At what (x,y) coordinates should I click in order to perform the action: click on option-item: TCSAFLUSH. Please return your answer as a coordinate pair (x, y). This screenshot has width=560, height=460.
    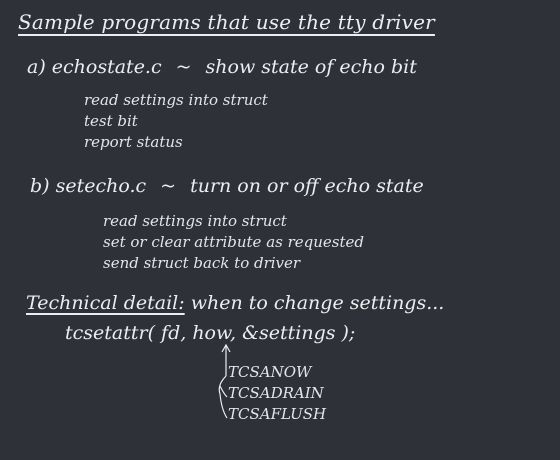
    Looking at the image, I should click on (277, 414).